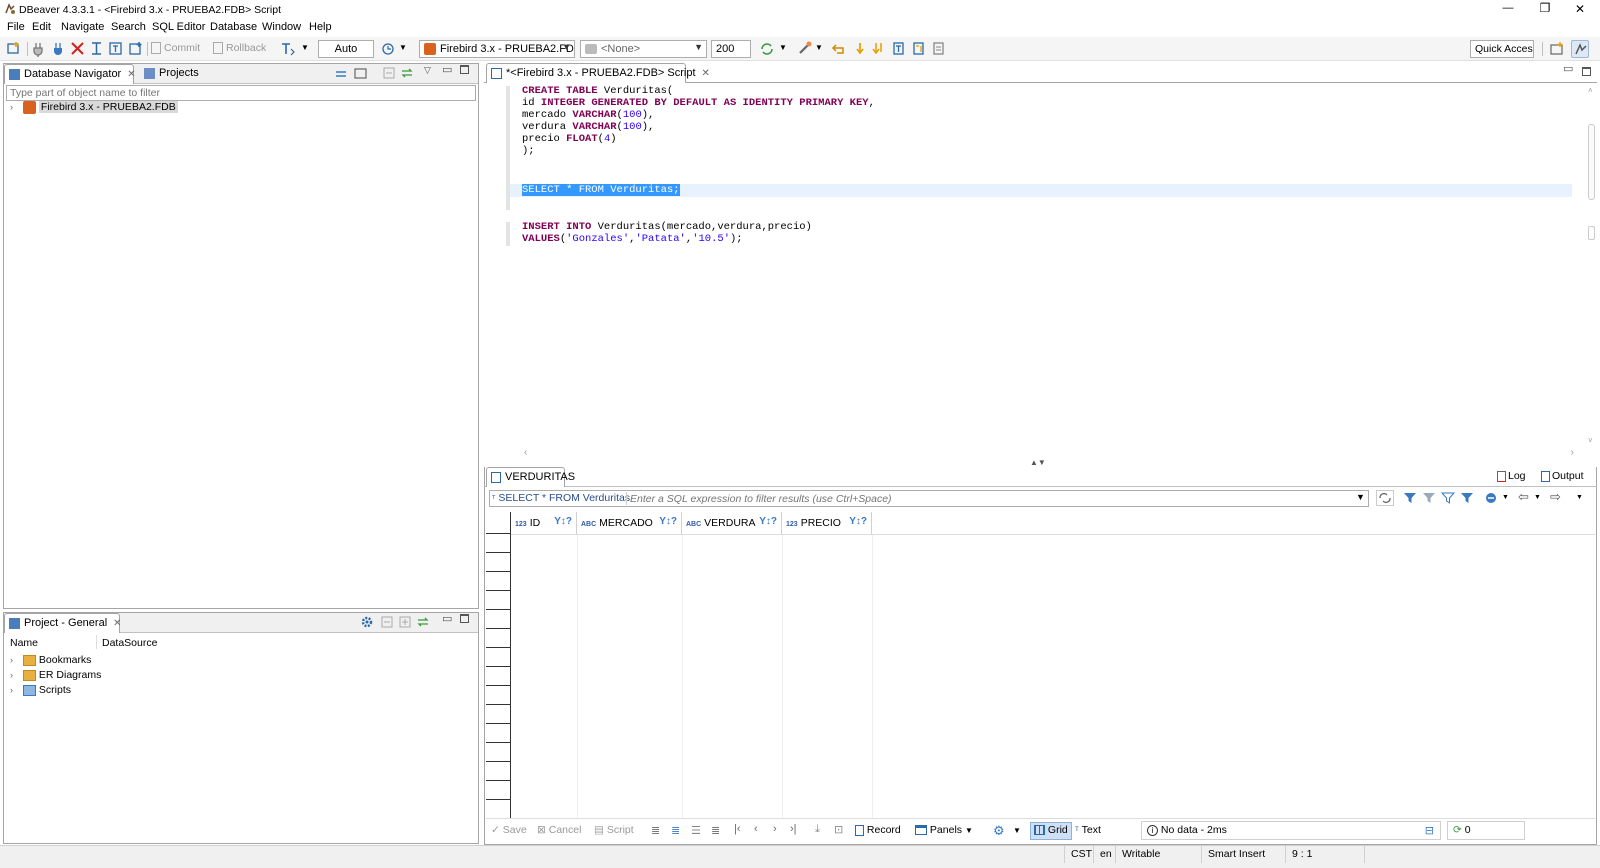 Image resolution: width=1600 pixels, height=868 pixels. Describe the element at coordinates (1508, 9) in the screenshot. I see `minimize-button: —` at that location.